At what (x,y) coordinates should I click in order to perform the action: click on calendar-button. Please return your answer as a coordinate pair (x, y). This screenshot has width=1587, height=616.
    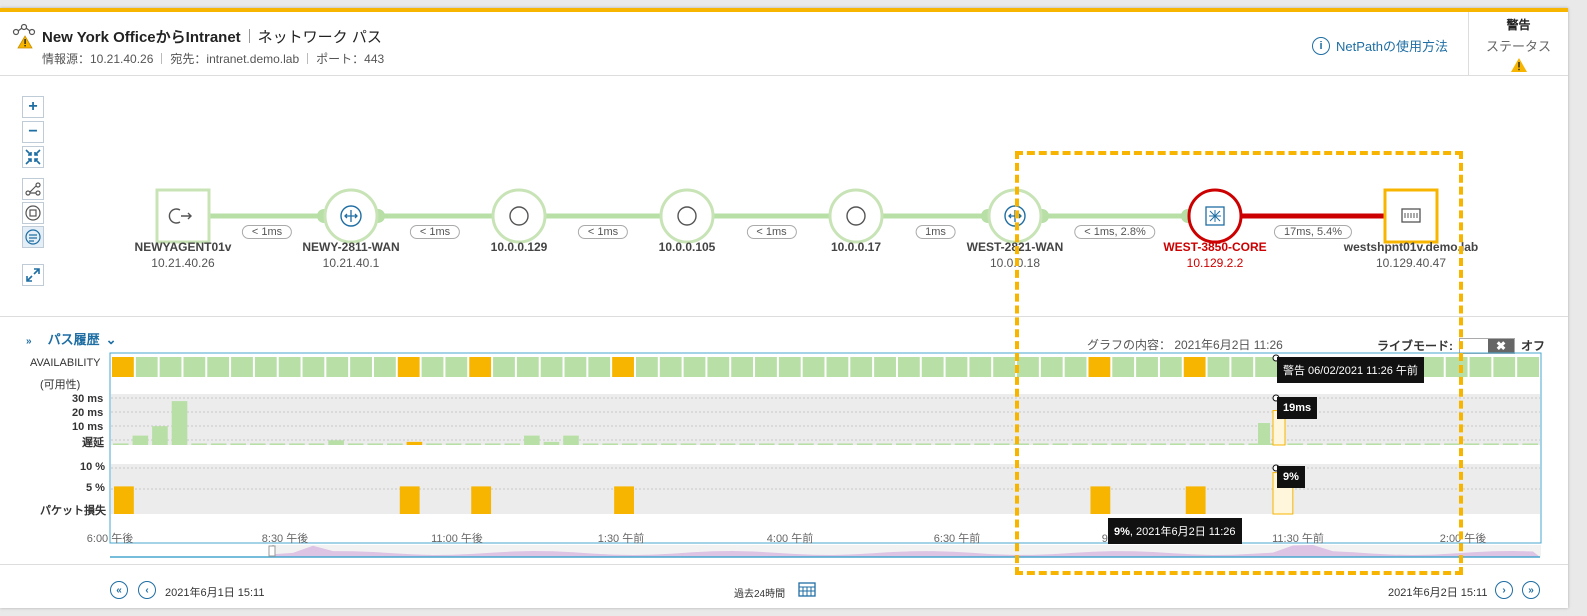
    Looking at the image, I should click on (807, 589).